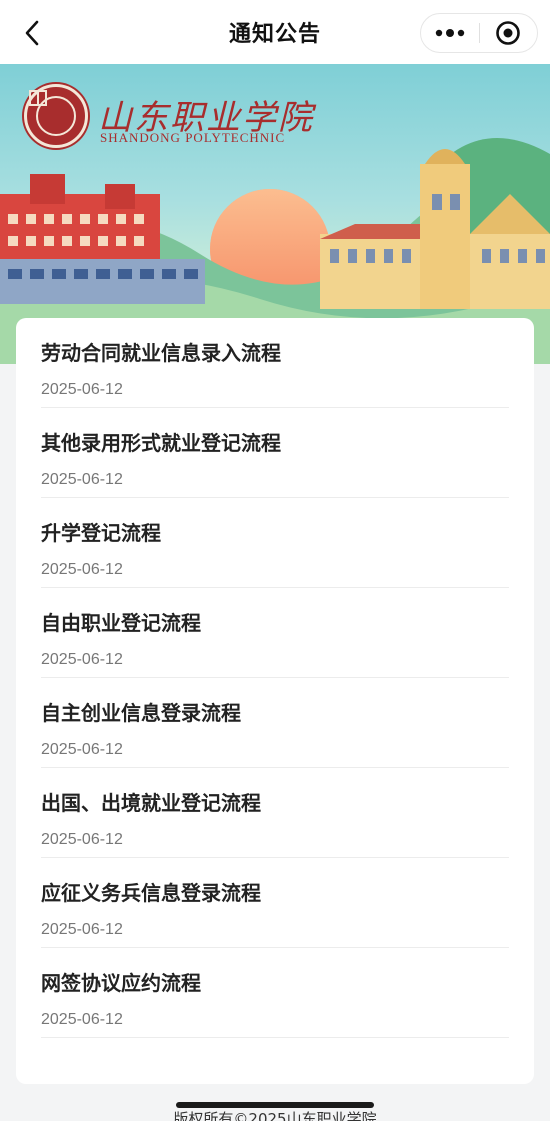 This screenshot has width=550, height=1121. I want to click on chevron-left-icon, so click(32, 33).